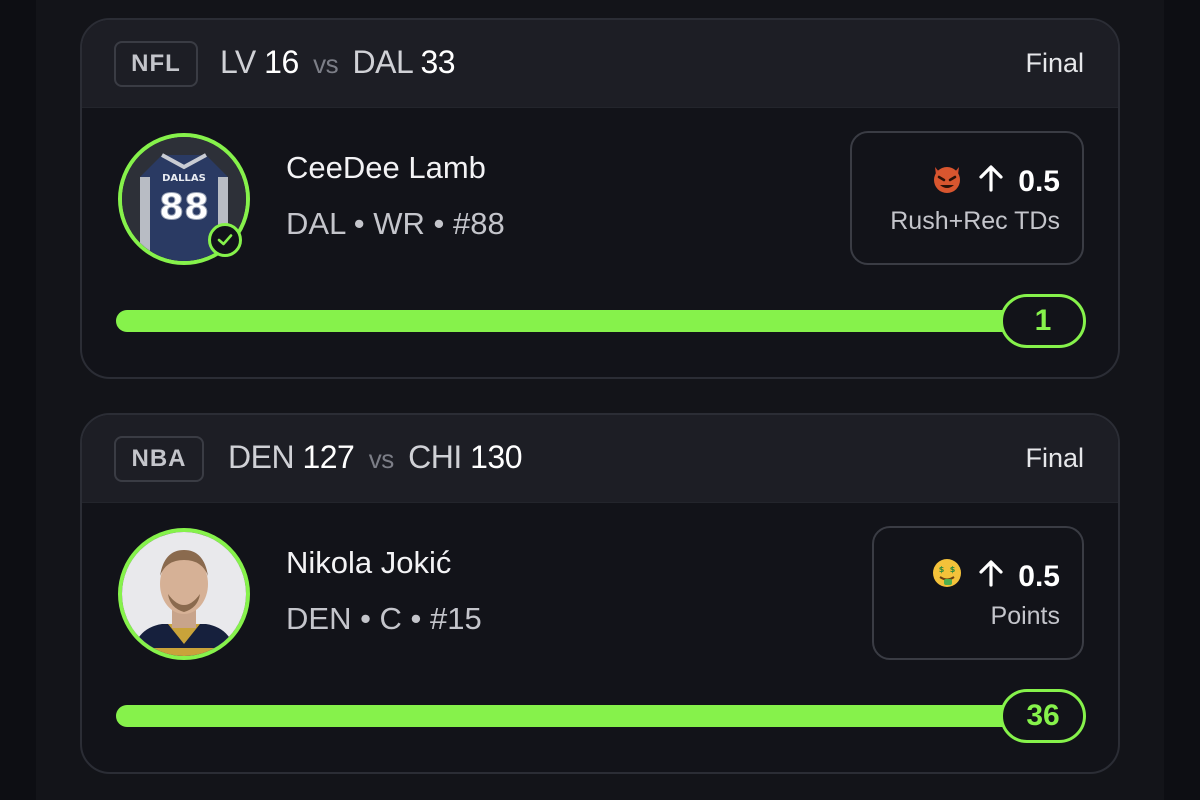 The width and height of the screenshot is (1200, 800). I want to click on player-name: Nikola Jokić, so click(369, 562).